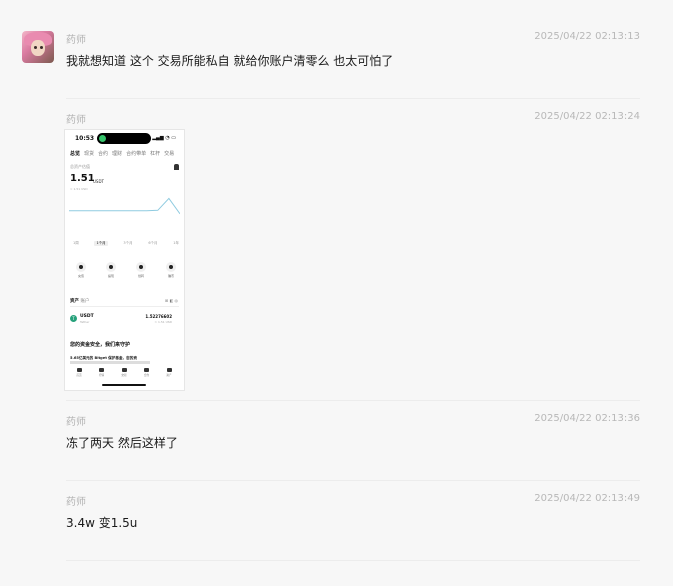  I want to click on phone-range-option: 1年, so click(176, 243).